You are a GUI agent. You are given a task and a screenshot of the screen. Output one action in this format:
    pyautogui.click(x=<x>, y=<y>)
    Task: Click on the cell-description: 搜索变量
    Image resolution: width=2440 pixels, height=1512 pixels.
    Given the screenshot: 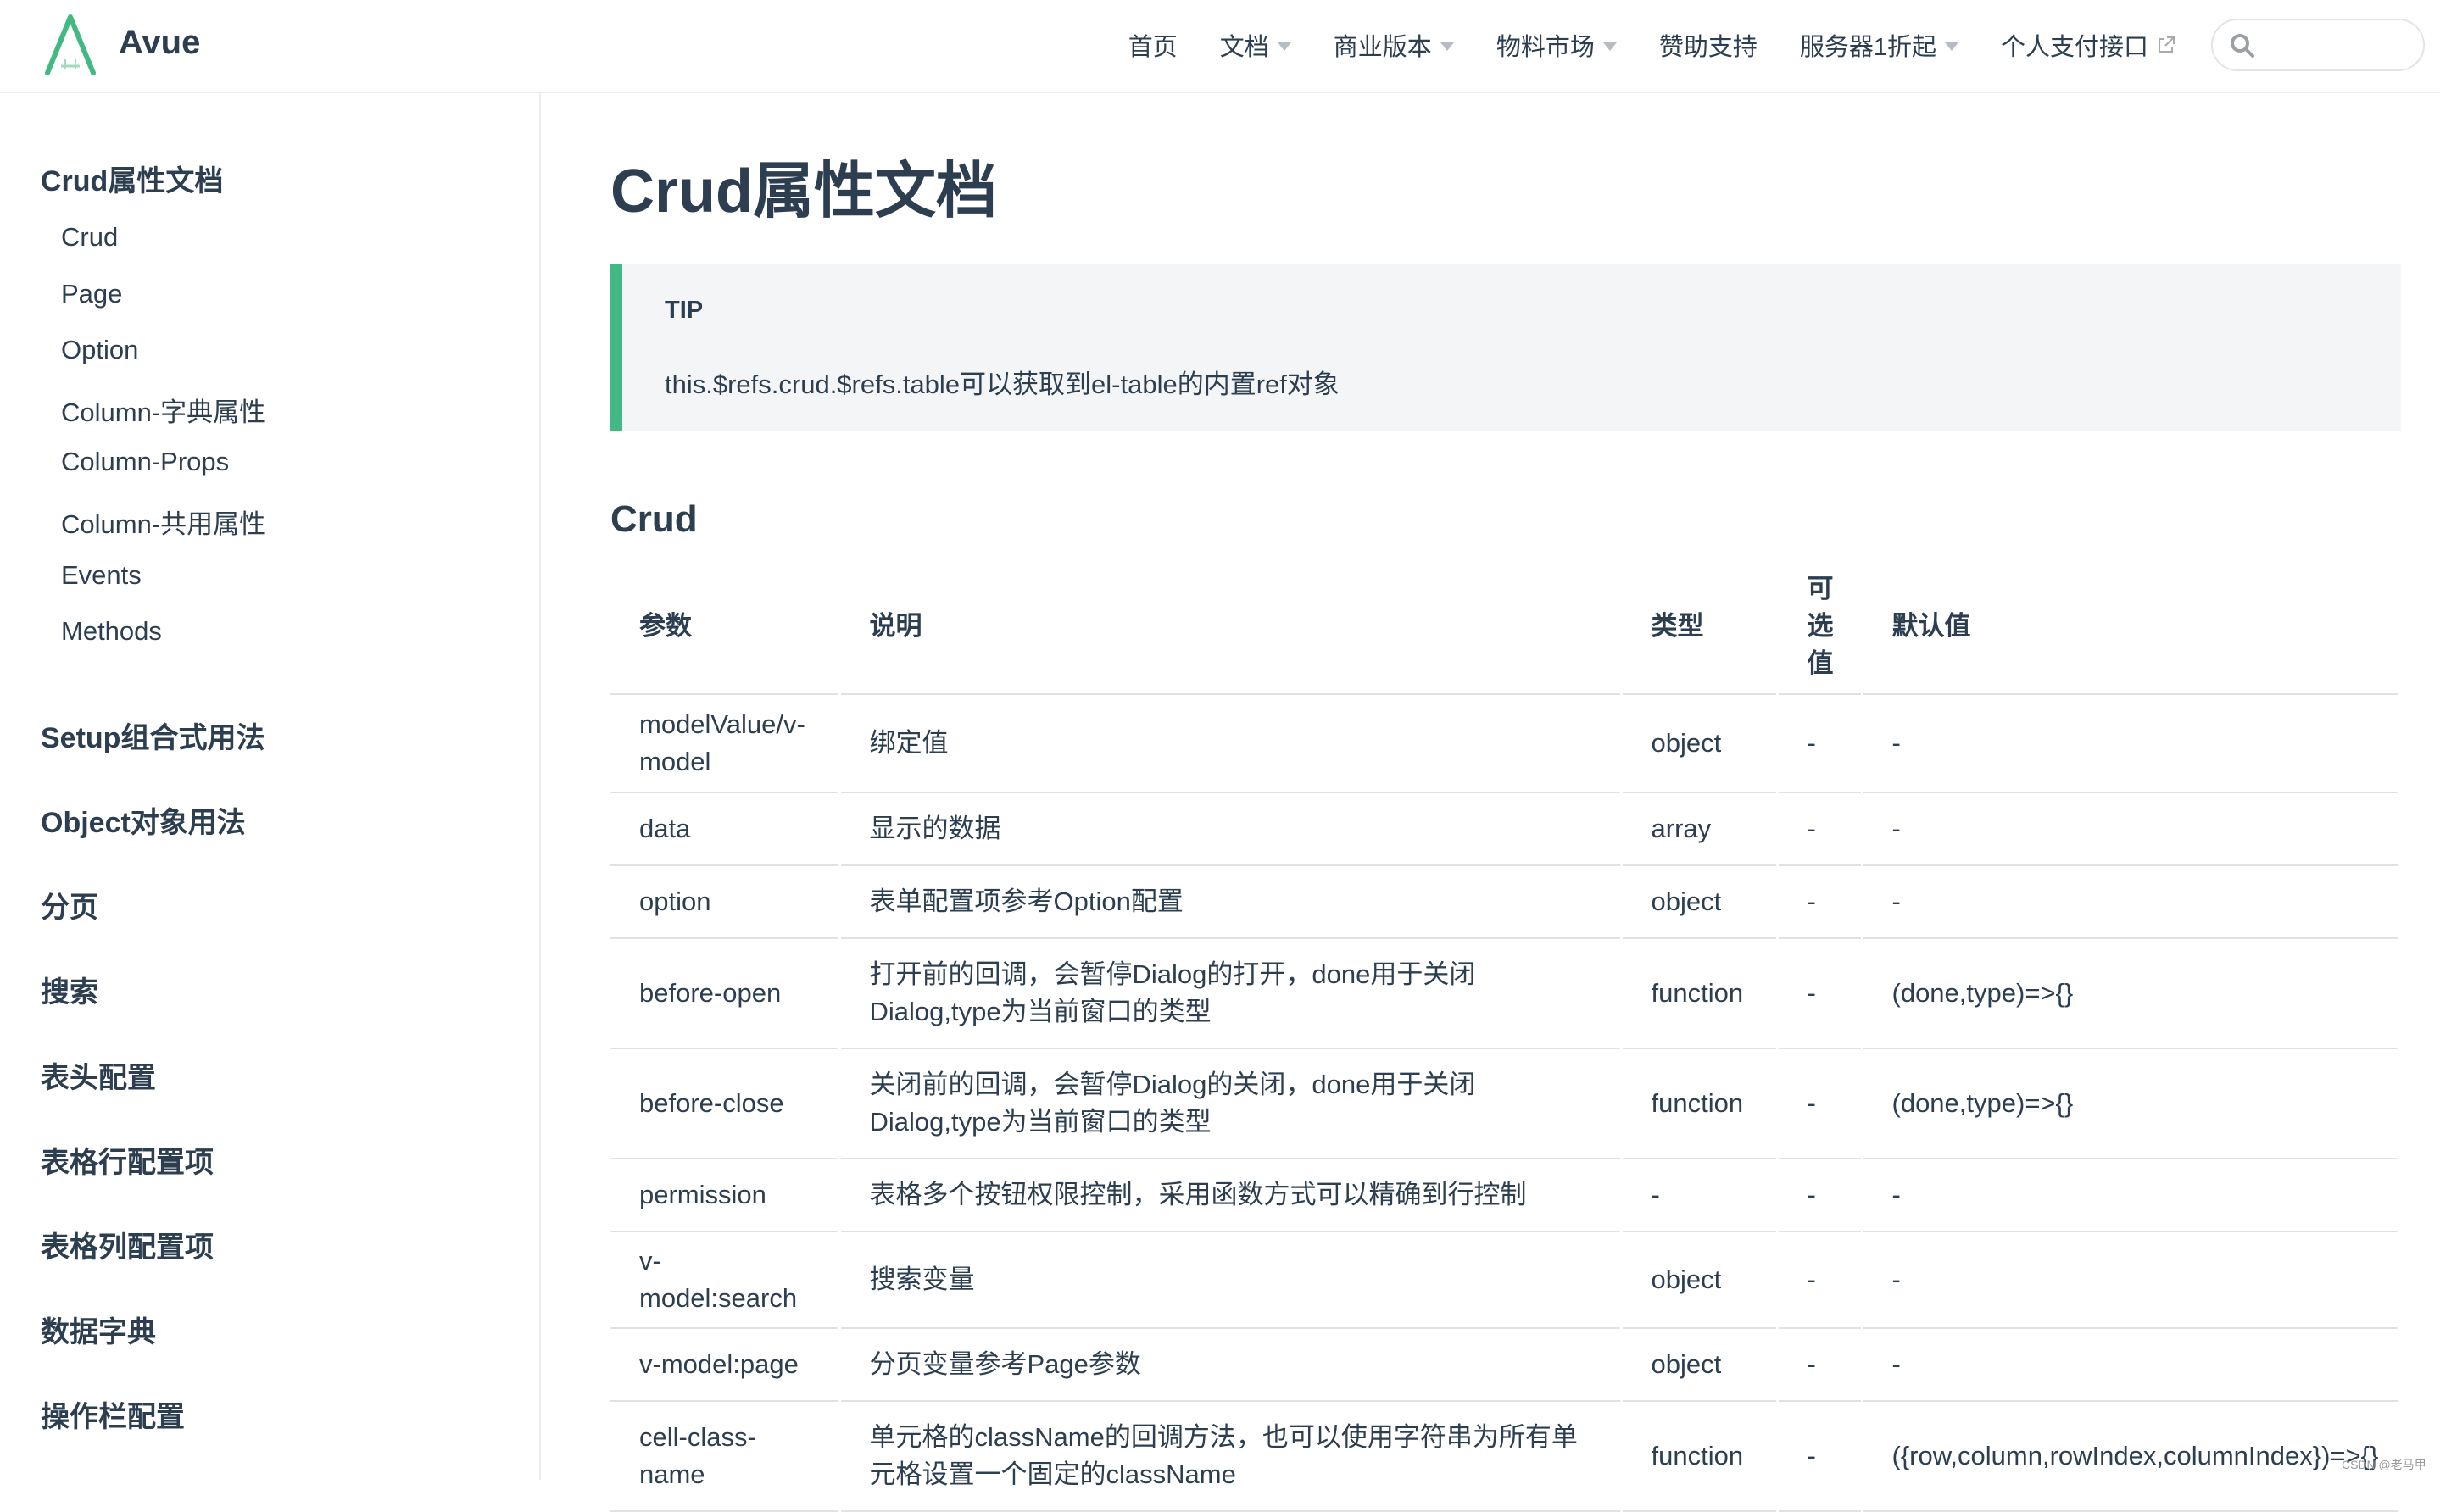 What is the action you would take?
    pyautogui.click(x=1231, y=1280)
    